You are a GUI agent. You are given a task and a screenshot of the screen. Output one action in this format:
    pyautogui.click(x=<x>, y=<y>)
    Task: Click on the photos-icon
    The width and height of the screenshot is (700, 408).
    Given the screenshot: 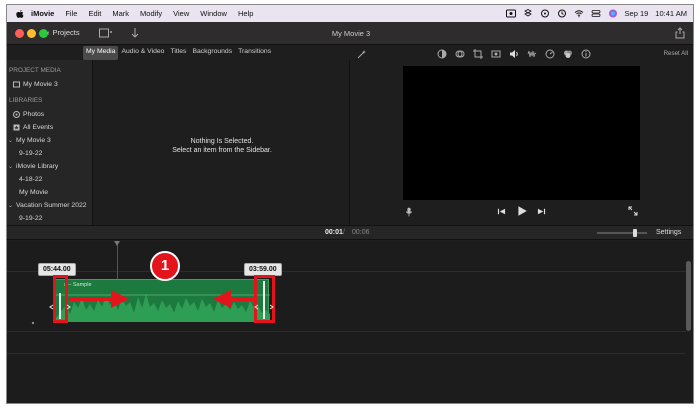 What is the action you would take?
    pyautogui.click(x=16, y=114)
    